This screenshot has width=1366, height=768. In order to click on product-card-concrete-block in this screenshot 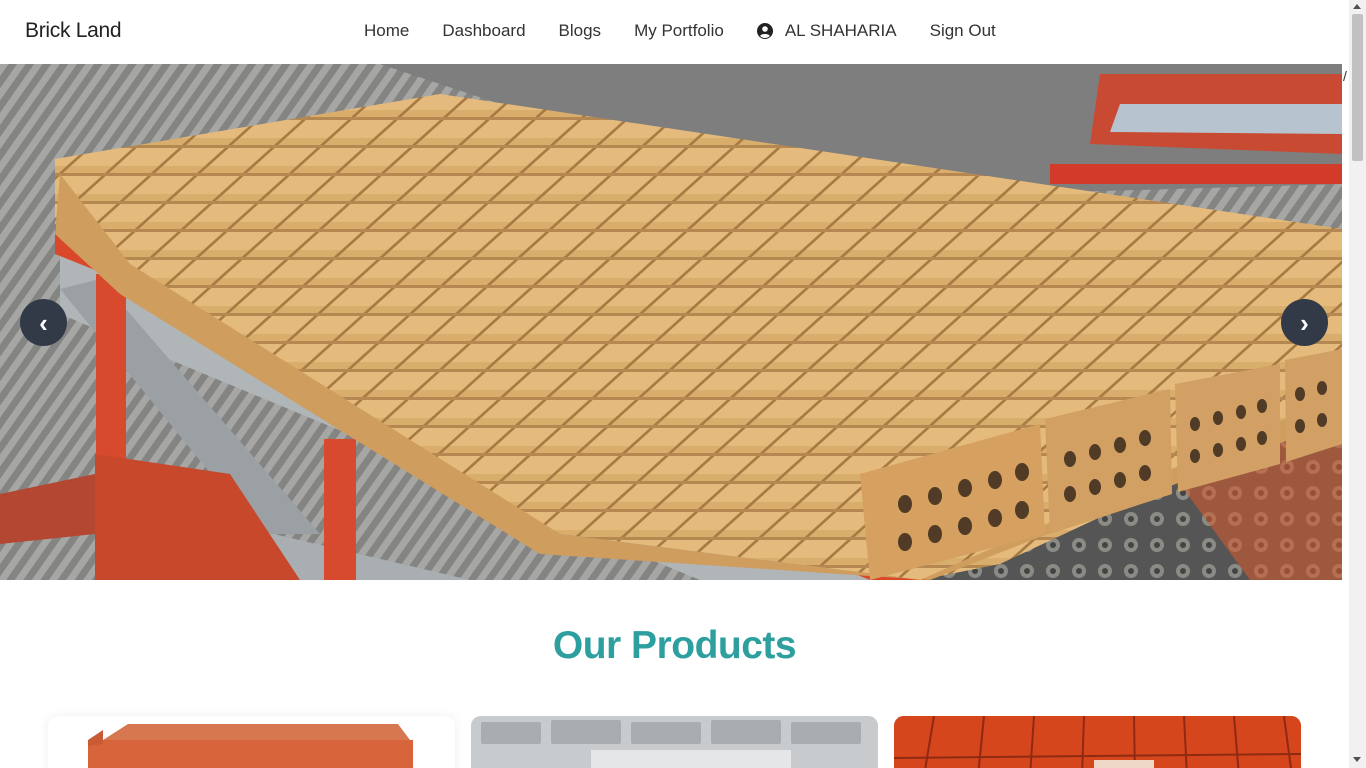, I will do `click(674, 742)`.